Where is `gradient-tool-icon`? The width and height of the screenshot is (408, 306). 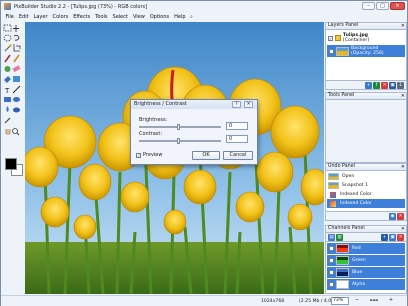
gradient-tool-icon is located at coordinates (16, 79).